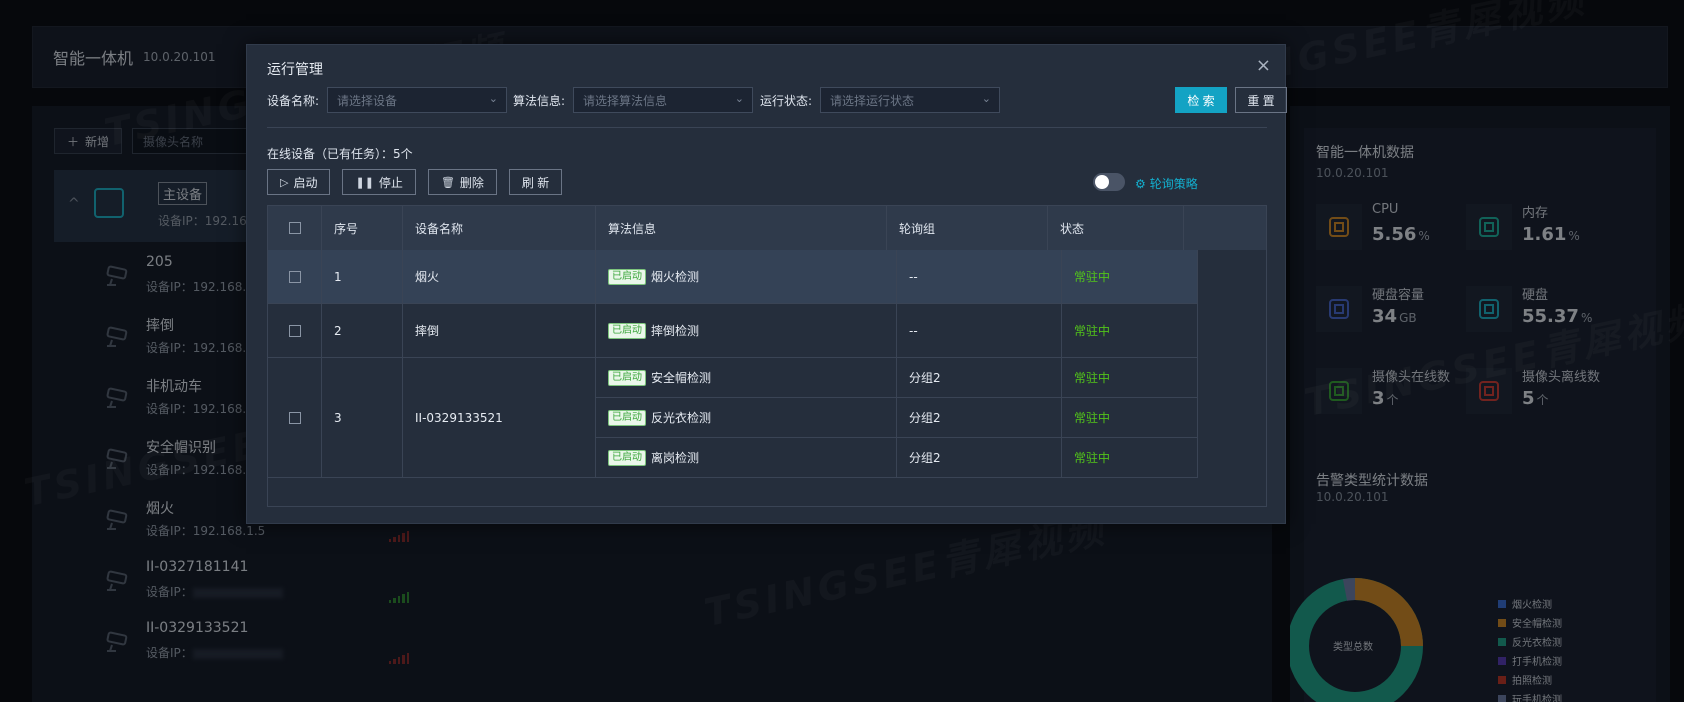  What do you see at coordinates (499, 331) in the screenshot?
I see `row-device-name: 摔倒` at bounding box center [499, 331].